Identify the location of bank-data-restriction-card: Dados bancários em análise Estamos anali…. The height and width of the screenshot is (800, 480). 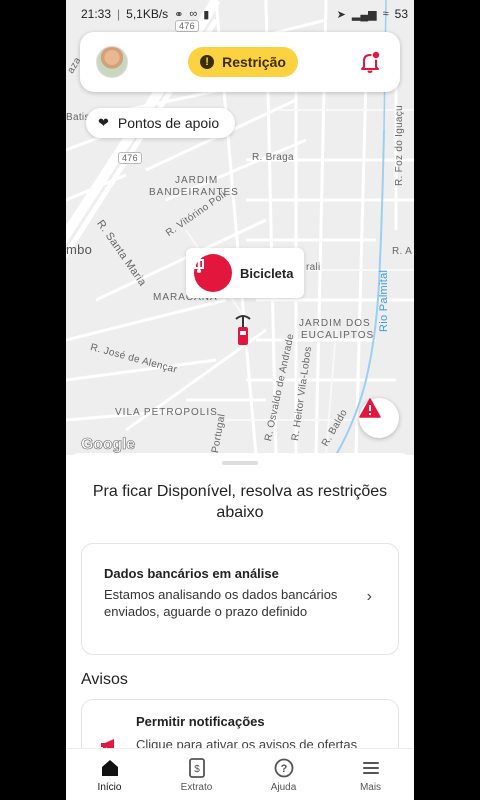
(240, 599).